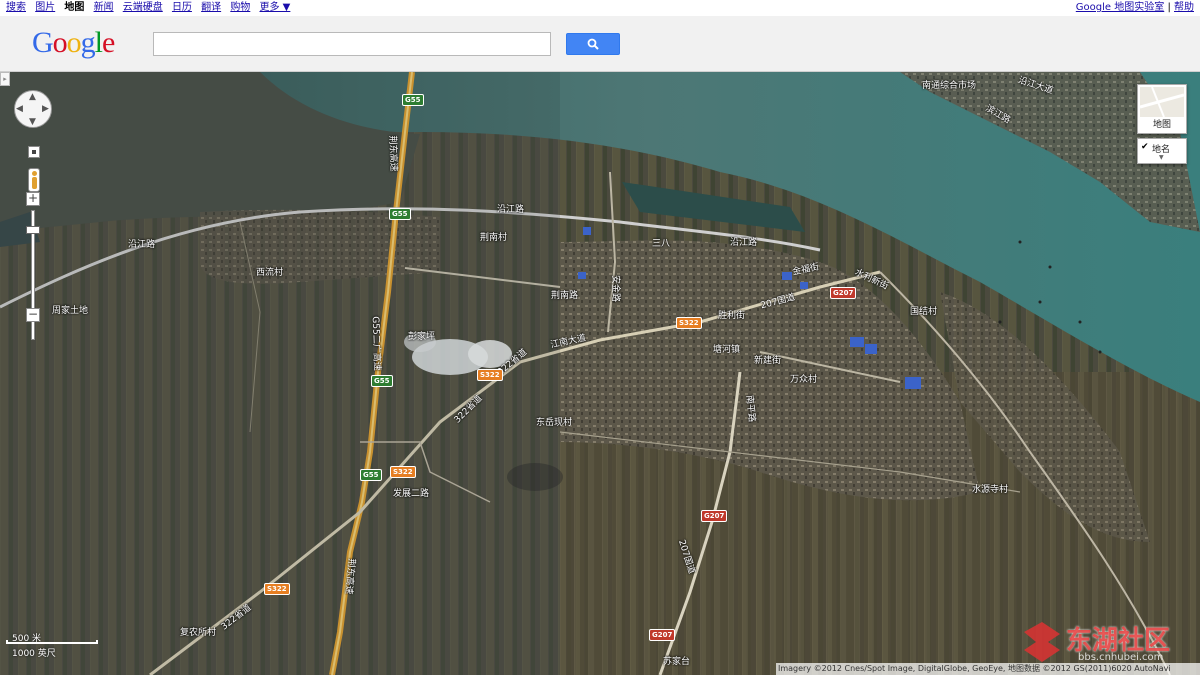 This screenshot has height=675, width=1200. What do you see at coordinates (74, 7) in the screenshot?
I see `nav-link-maps: 地图` at bounding box center [74, 7].